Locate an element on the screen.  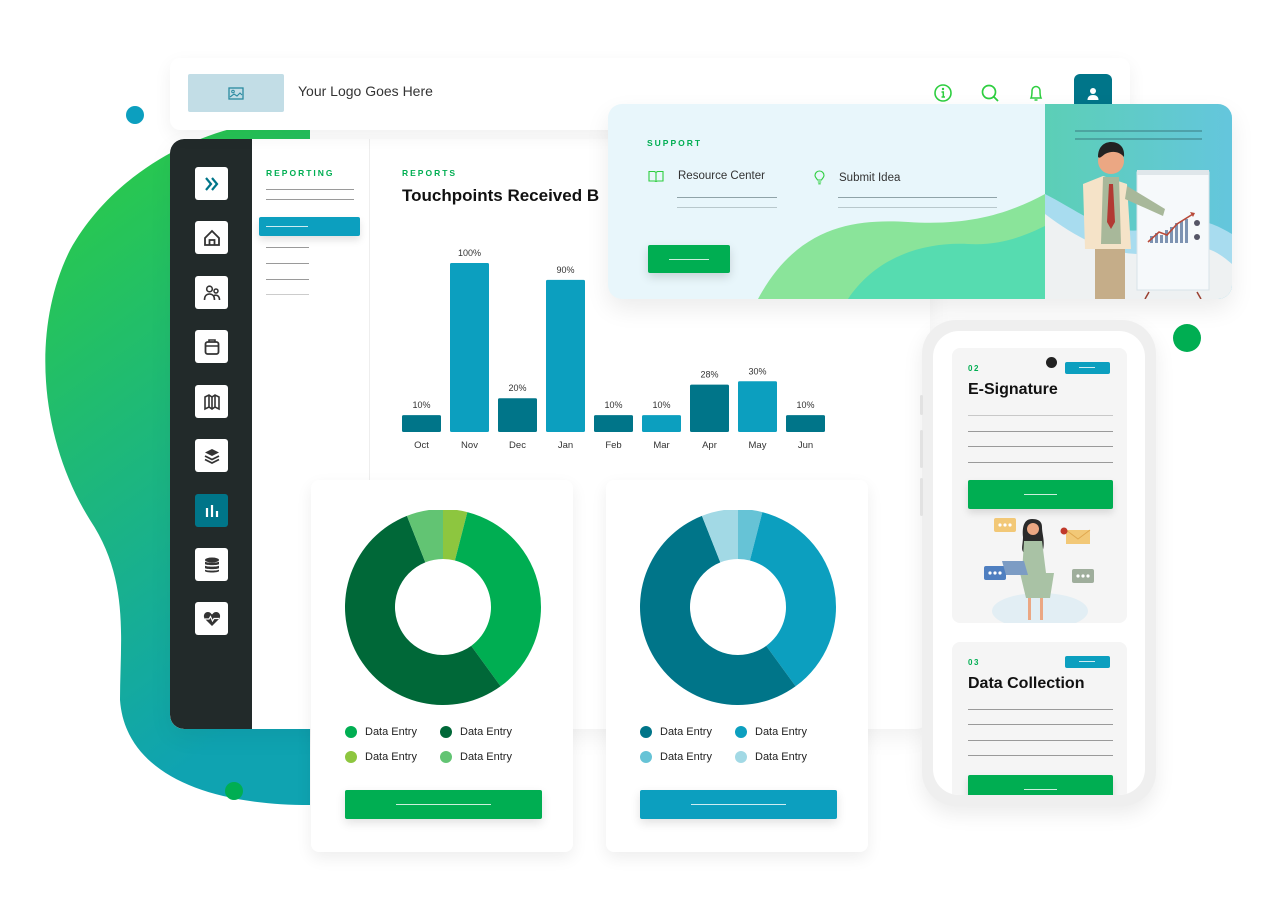
submit-idea-link: Submit Idea is located at coordinates (857, 177).